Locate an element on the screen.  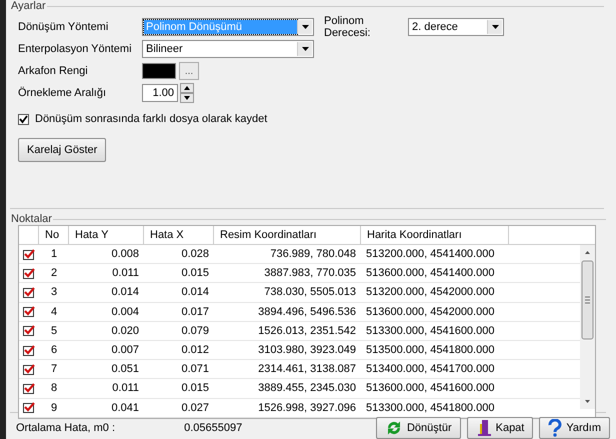
table-cell-text: 513200.000, 4541400.000 is located at coordinates (430, 254).